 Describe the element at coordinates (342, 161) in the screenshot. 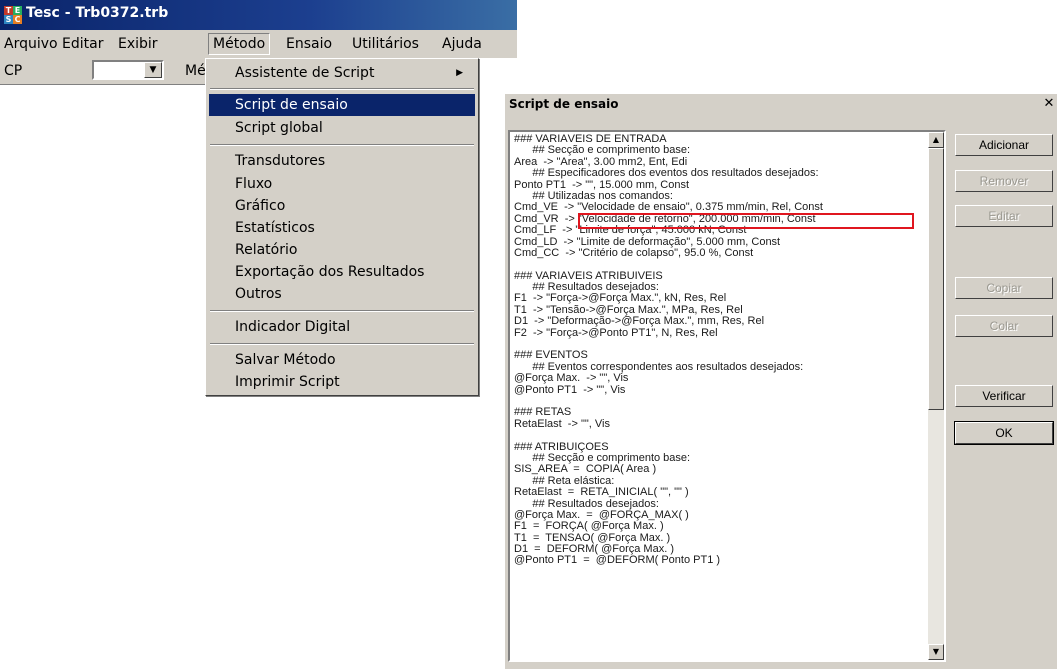

I see `menu-item-transdutores: Transdutores` at that location.